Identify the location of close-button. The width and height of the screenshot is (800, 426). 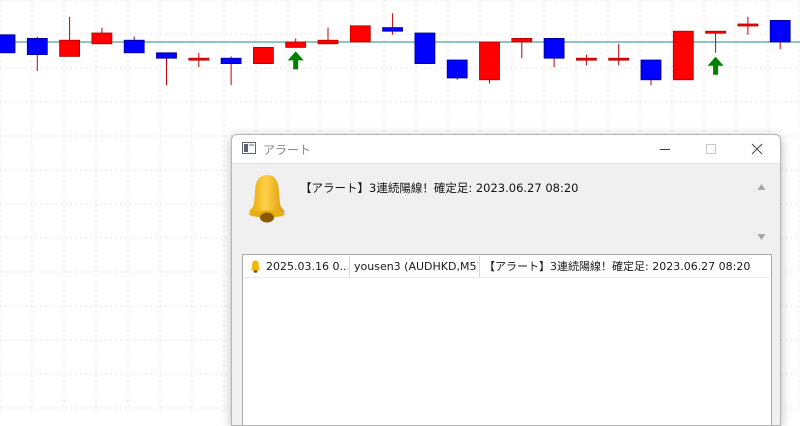
(757, 149).